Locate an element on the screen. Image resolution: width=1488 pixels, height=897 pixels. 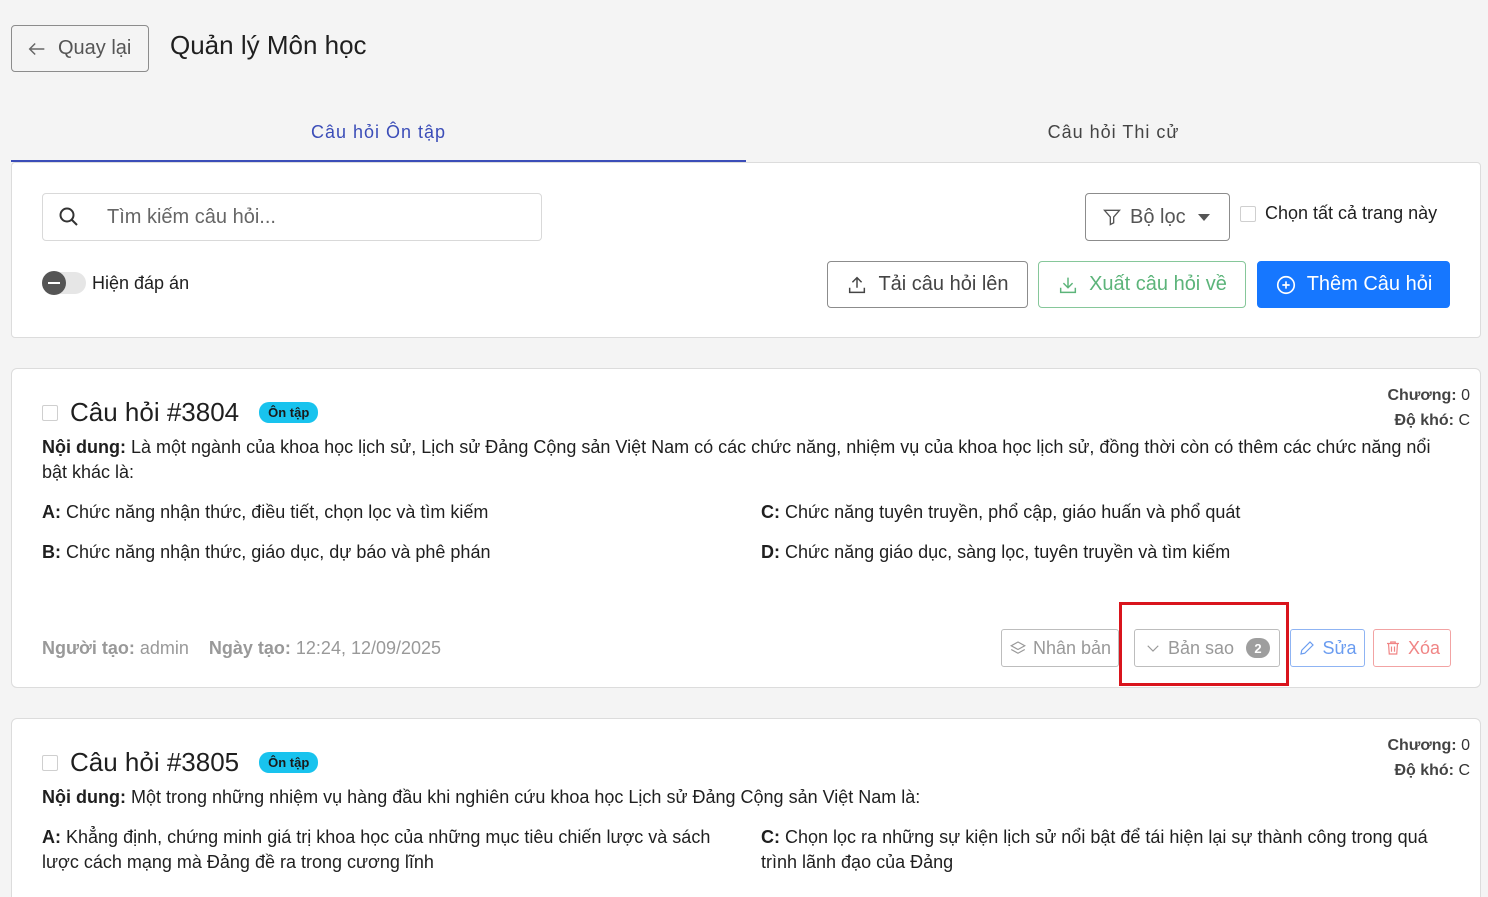
tab-bar: Câu hỏi Ôn tập Câu hỏi Thi cử is located at coordinates (746, 136).